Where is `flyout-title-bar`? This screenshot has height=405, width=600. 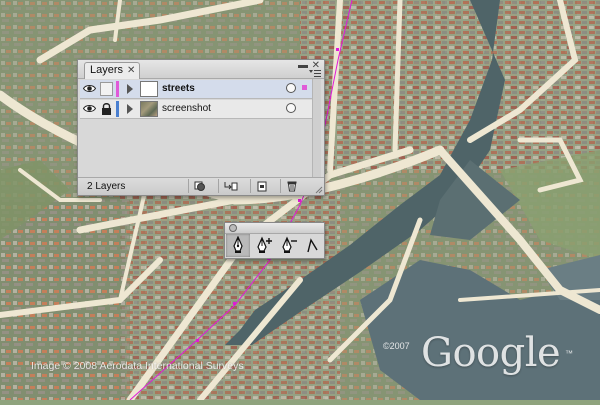
flyout-title-bar is located at coordinates (274, 228).